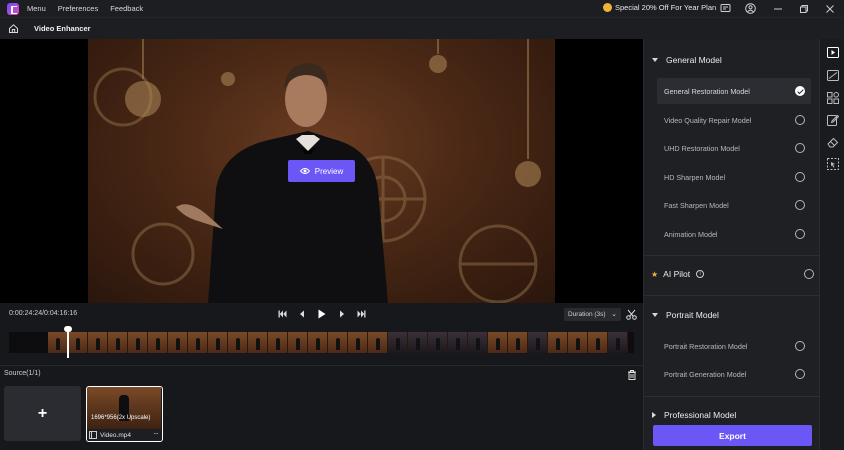 Image resolution: width=844 pixels, height=450 pixels. What do you see at coordinates (43, 313) in the screenshot?
I see `timecode: 0:00:24:24/0:04:16:16` at bounding box center [43, 313].